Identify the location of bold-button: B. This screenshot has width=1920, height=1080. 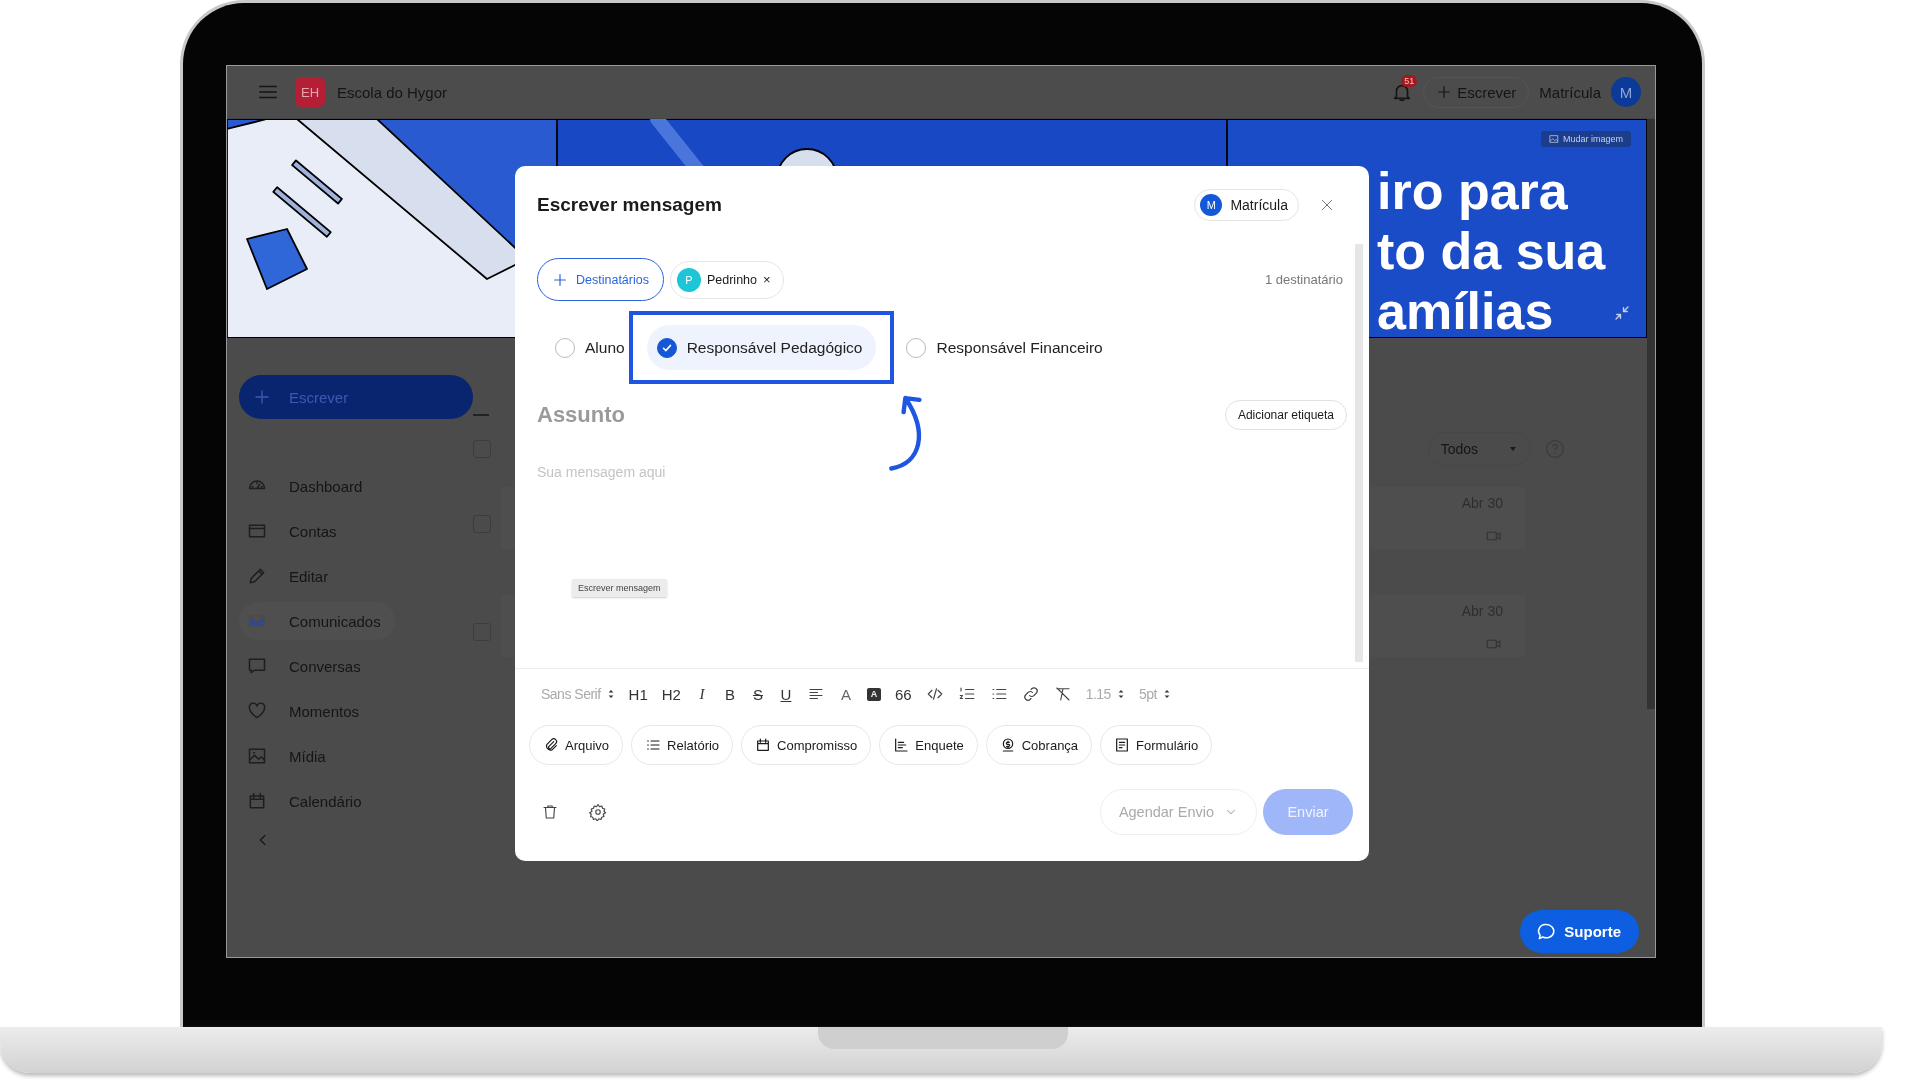
(729, 694).